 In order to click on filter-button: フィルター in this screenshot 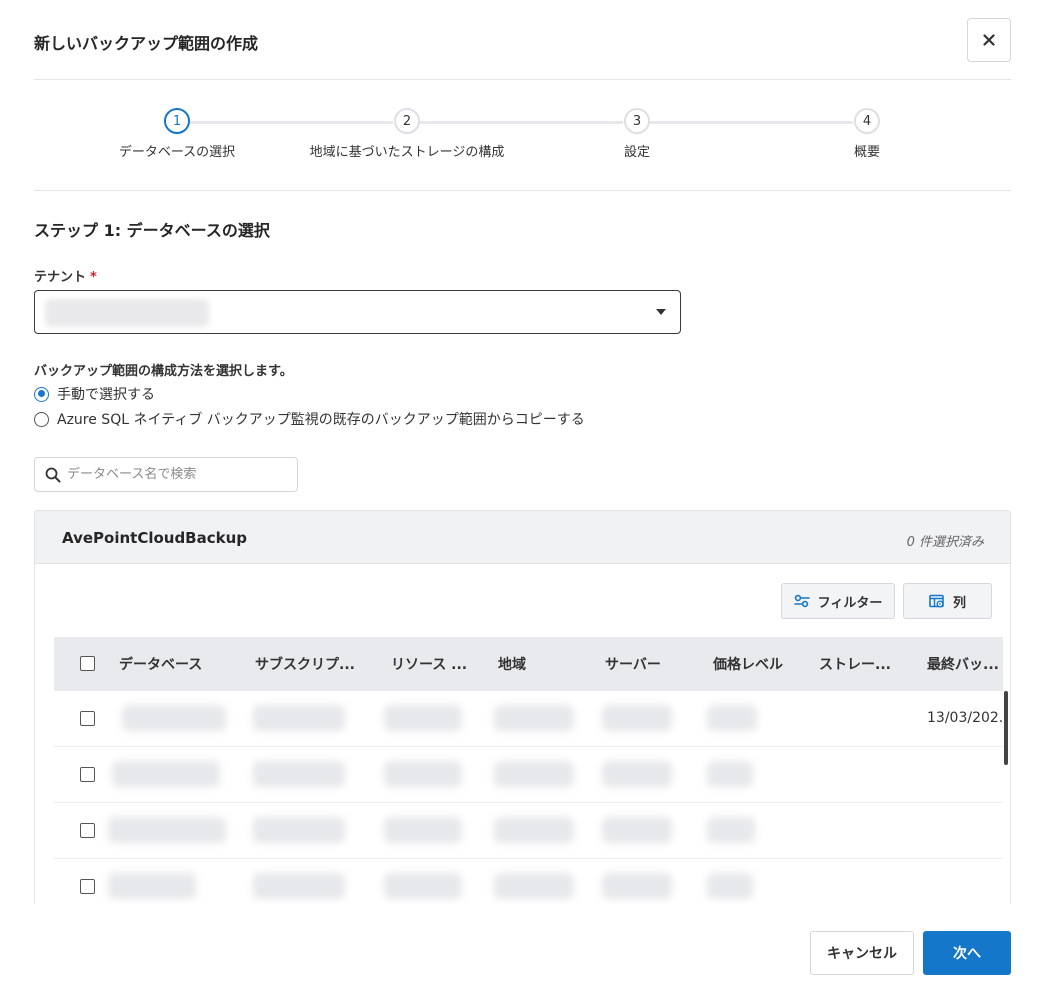, I will do `click(838, 601)`.